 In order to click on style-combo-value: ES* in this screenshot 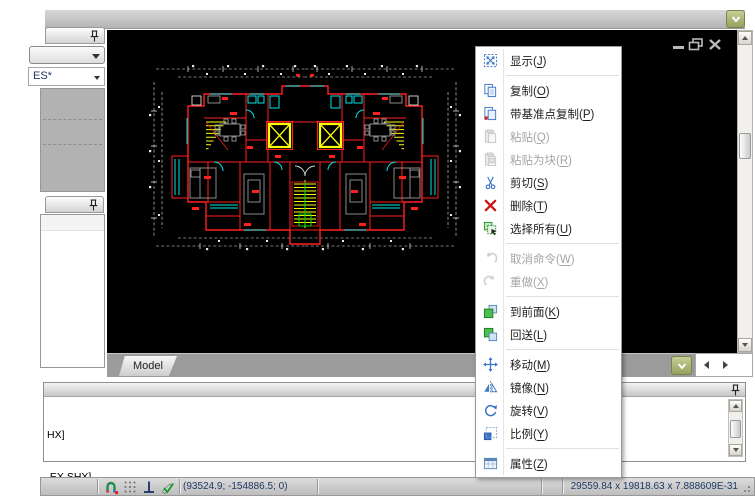, I will do `click(42, 76)`.